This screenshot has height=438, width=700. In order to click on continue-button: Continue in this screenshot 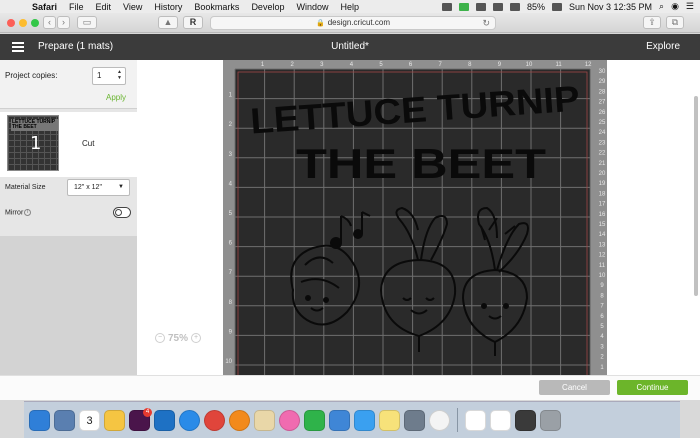, I will do `click(652, 387)`.